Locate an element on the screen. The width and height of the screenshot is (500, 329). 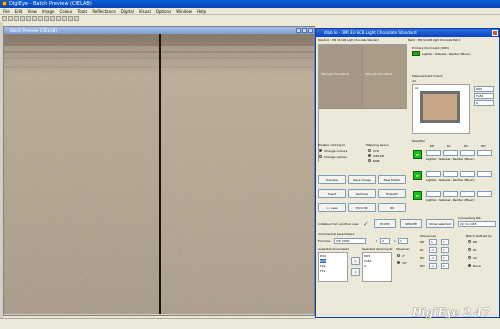
pass-fail-label: Pass/Fail is located at coordinates (418, 141).